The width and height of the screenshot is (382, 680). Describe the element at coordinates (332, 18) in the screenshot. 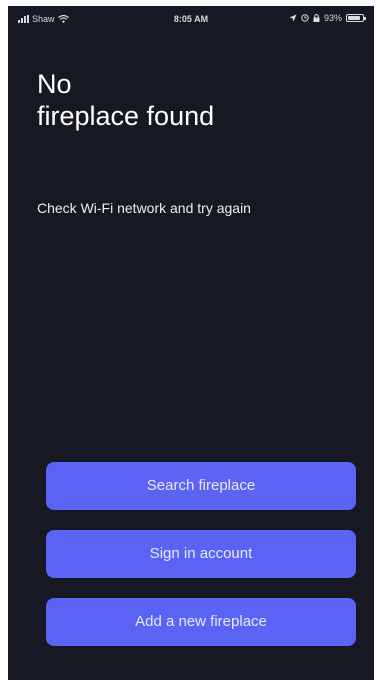

I see `battery-percent: 93%` at that location.